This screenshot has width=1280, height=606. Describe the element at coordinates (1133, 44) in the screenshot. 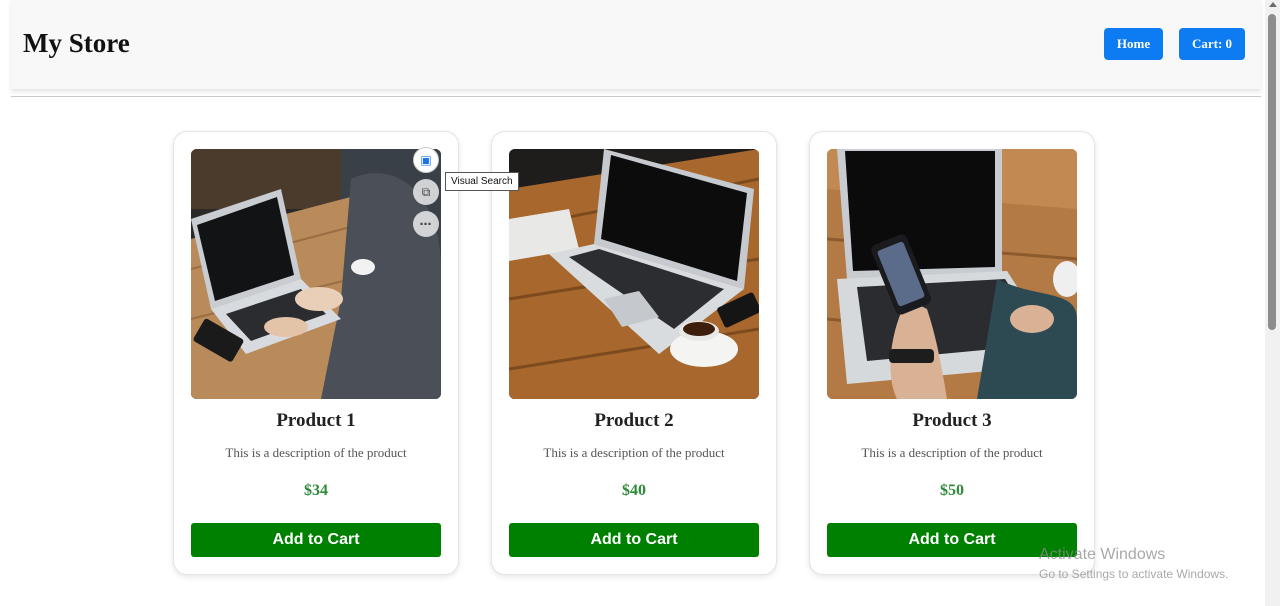

I see `home-button: Home` at that location.